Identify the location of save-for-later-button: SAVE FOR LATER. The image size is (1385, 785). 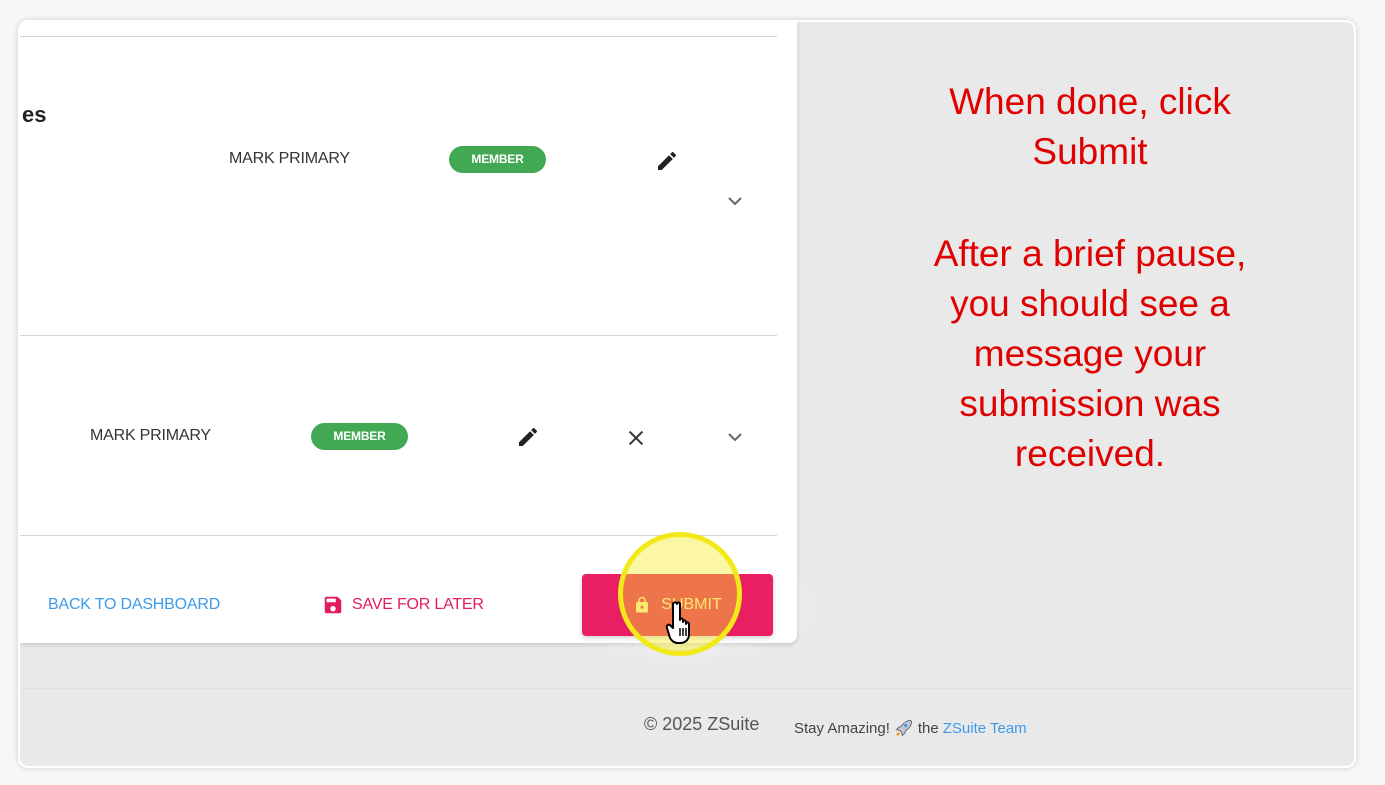
(403, 605).